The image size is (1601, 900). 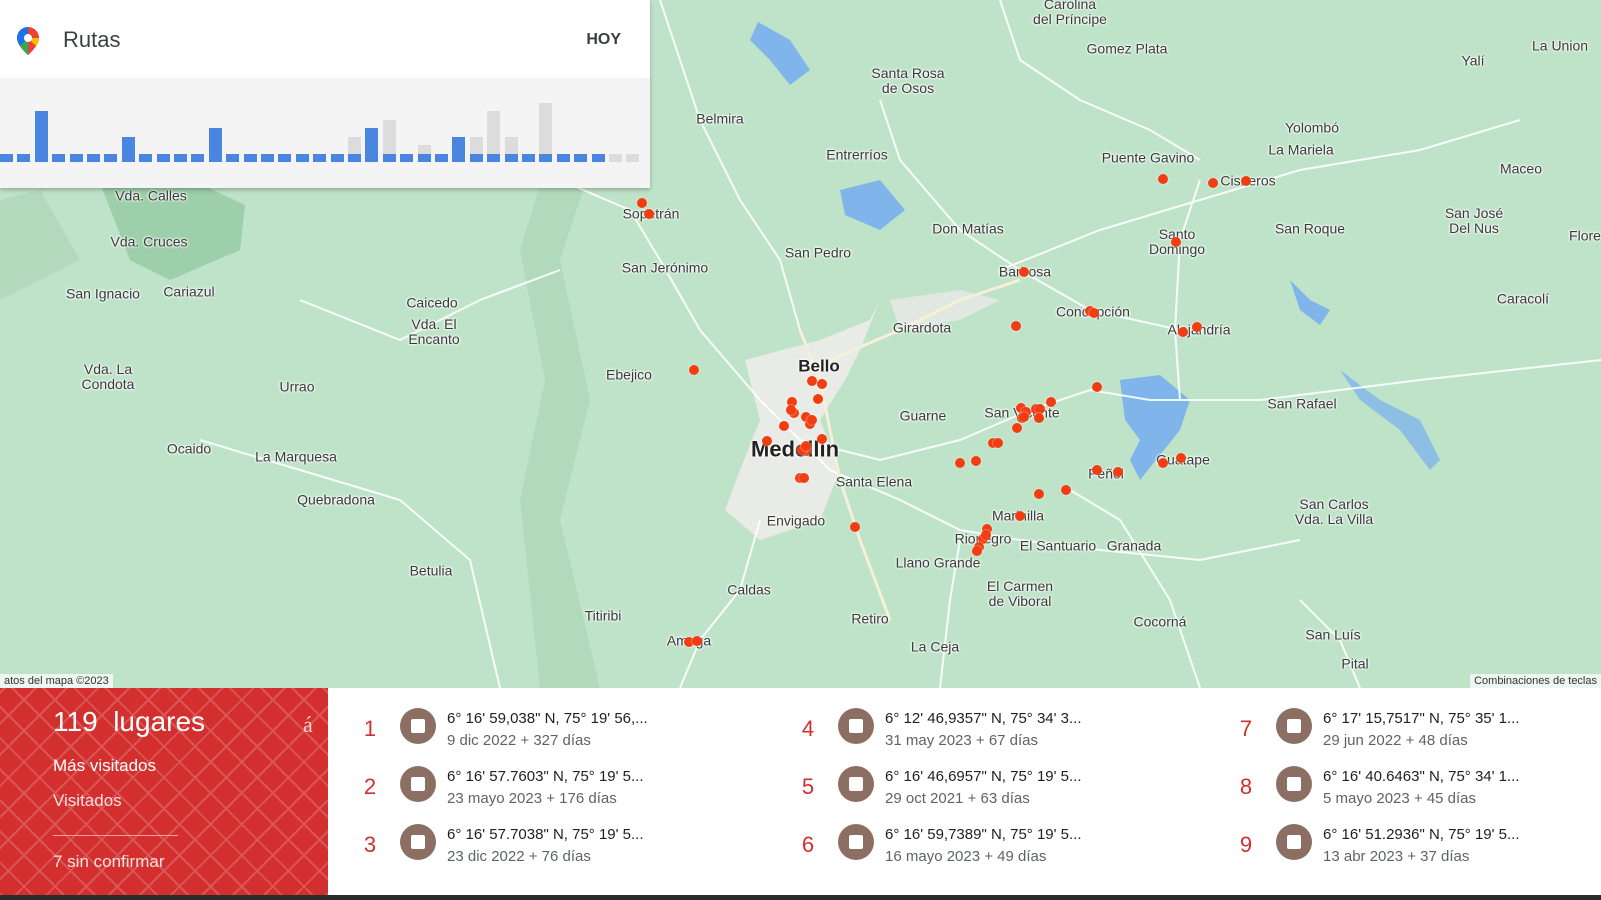 I want to click on today-button: HOY, so click(x=603, y=40).